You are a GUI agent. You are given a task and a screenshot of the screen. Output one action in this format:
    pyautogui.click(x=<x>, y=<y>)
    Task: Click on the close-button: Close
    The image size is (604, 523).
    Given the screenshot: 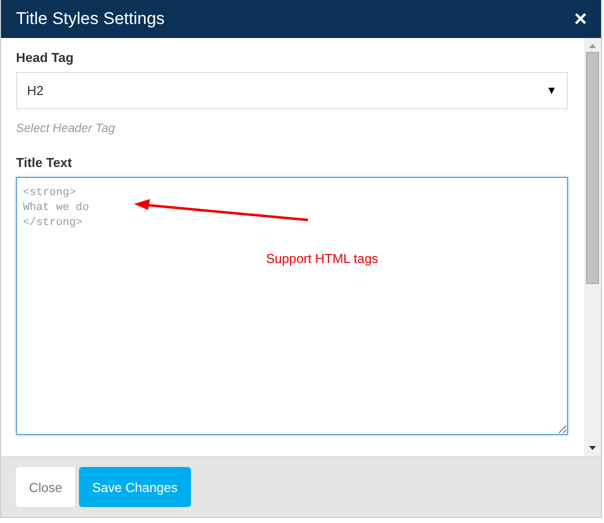 What is the action you would take?
    pyautogui.click(x=46, y=487)
    